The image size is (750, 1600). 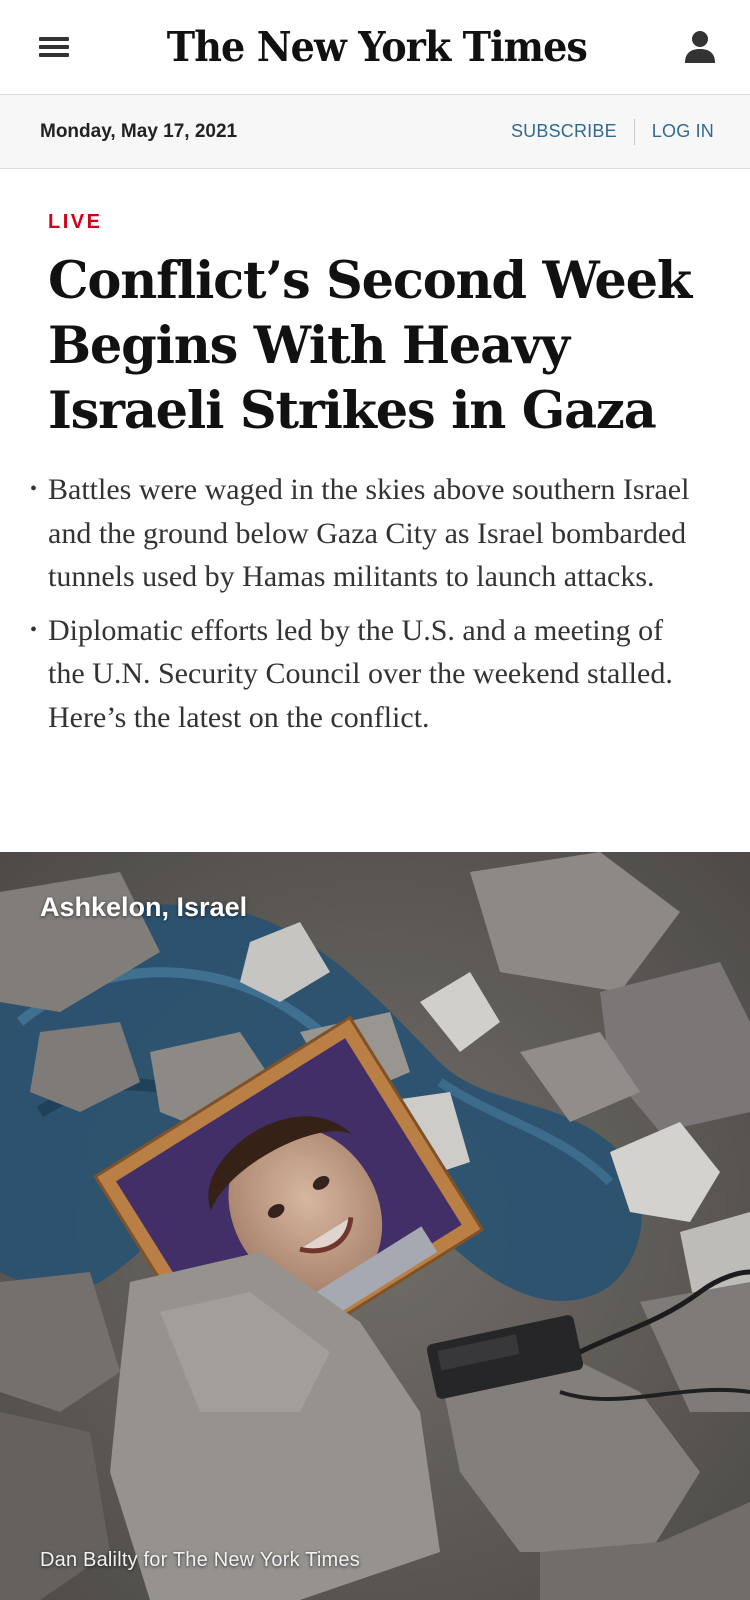 What do you see at coordinates (375, 132) in the screenshot?
I see `date-subscribe-bar: Monday, May 17, 2021 SUBSCRIBE LOG IN` at bounding box center [375, 132].